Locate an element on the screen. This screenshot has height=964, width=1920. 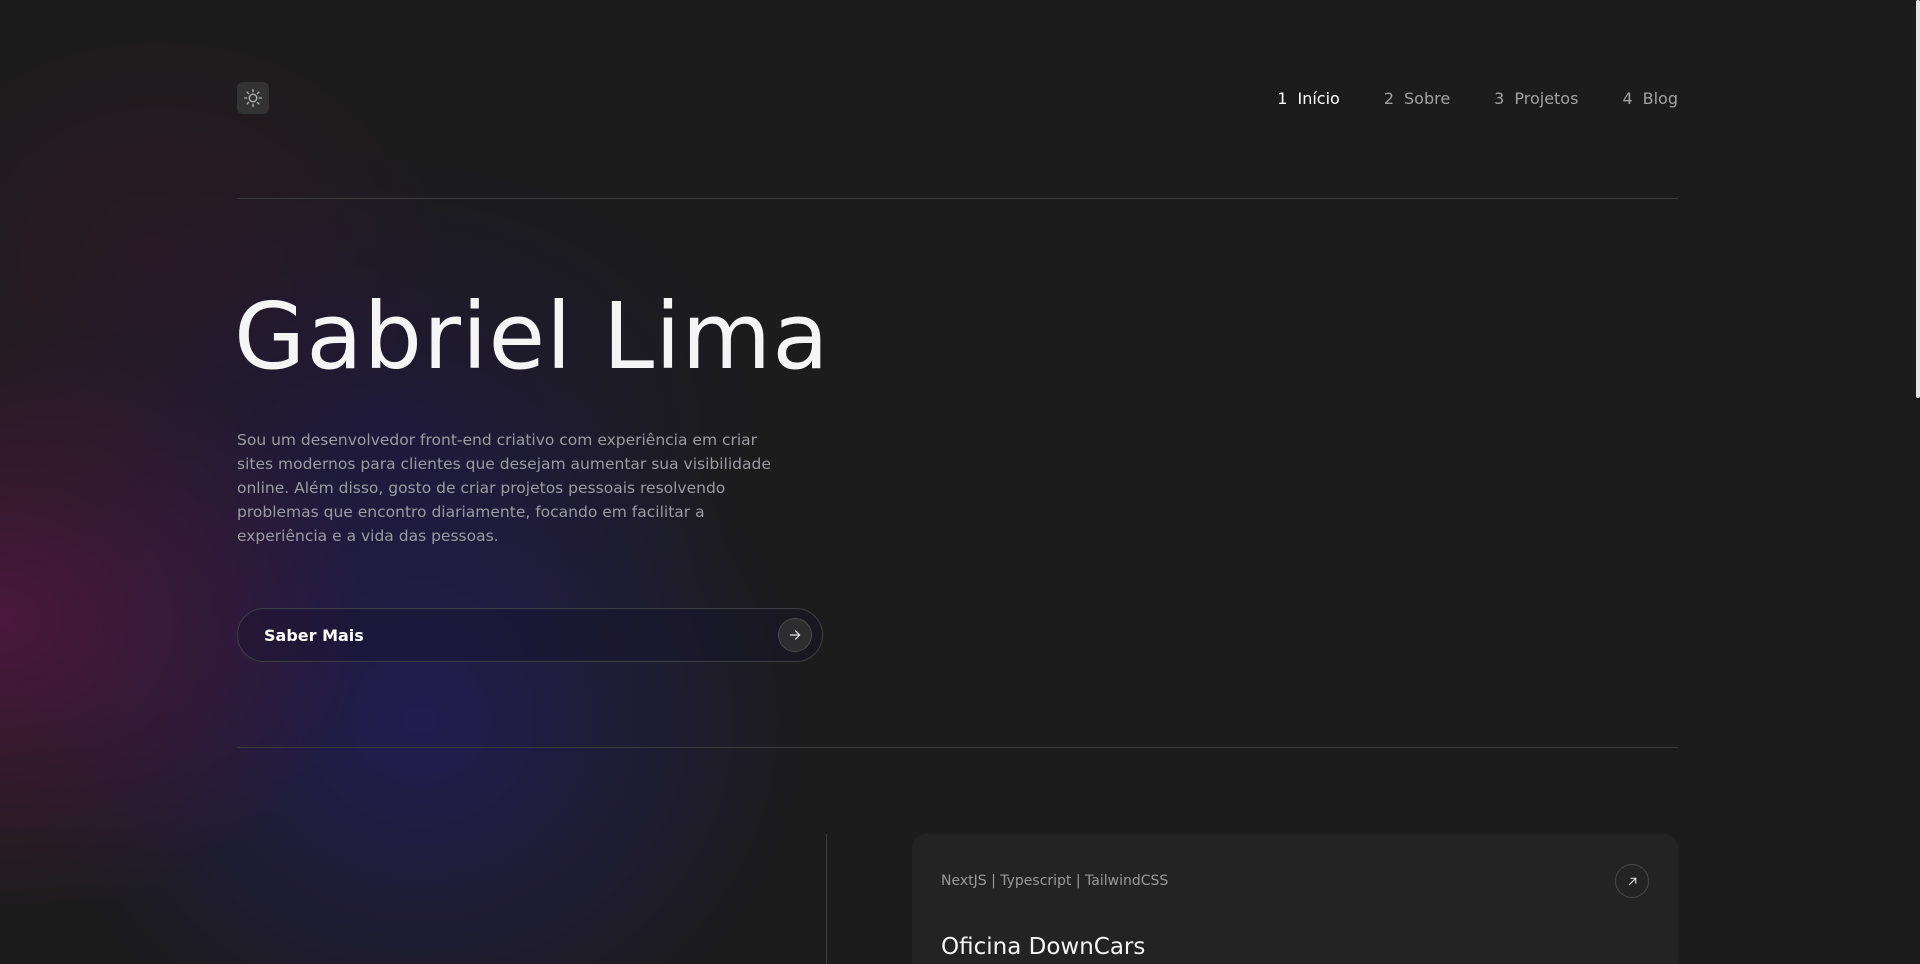
nav-item-label: Blog is located at coordinates (1660, 98).